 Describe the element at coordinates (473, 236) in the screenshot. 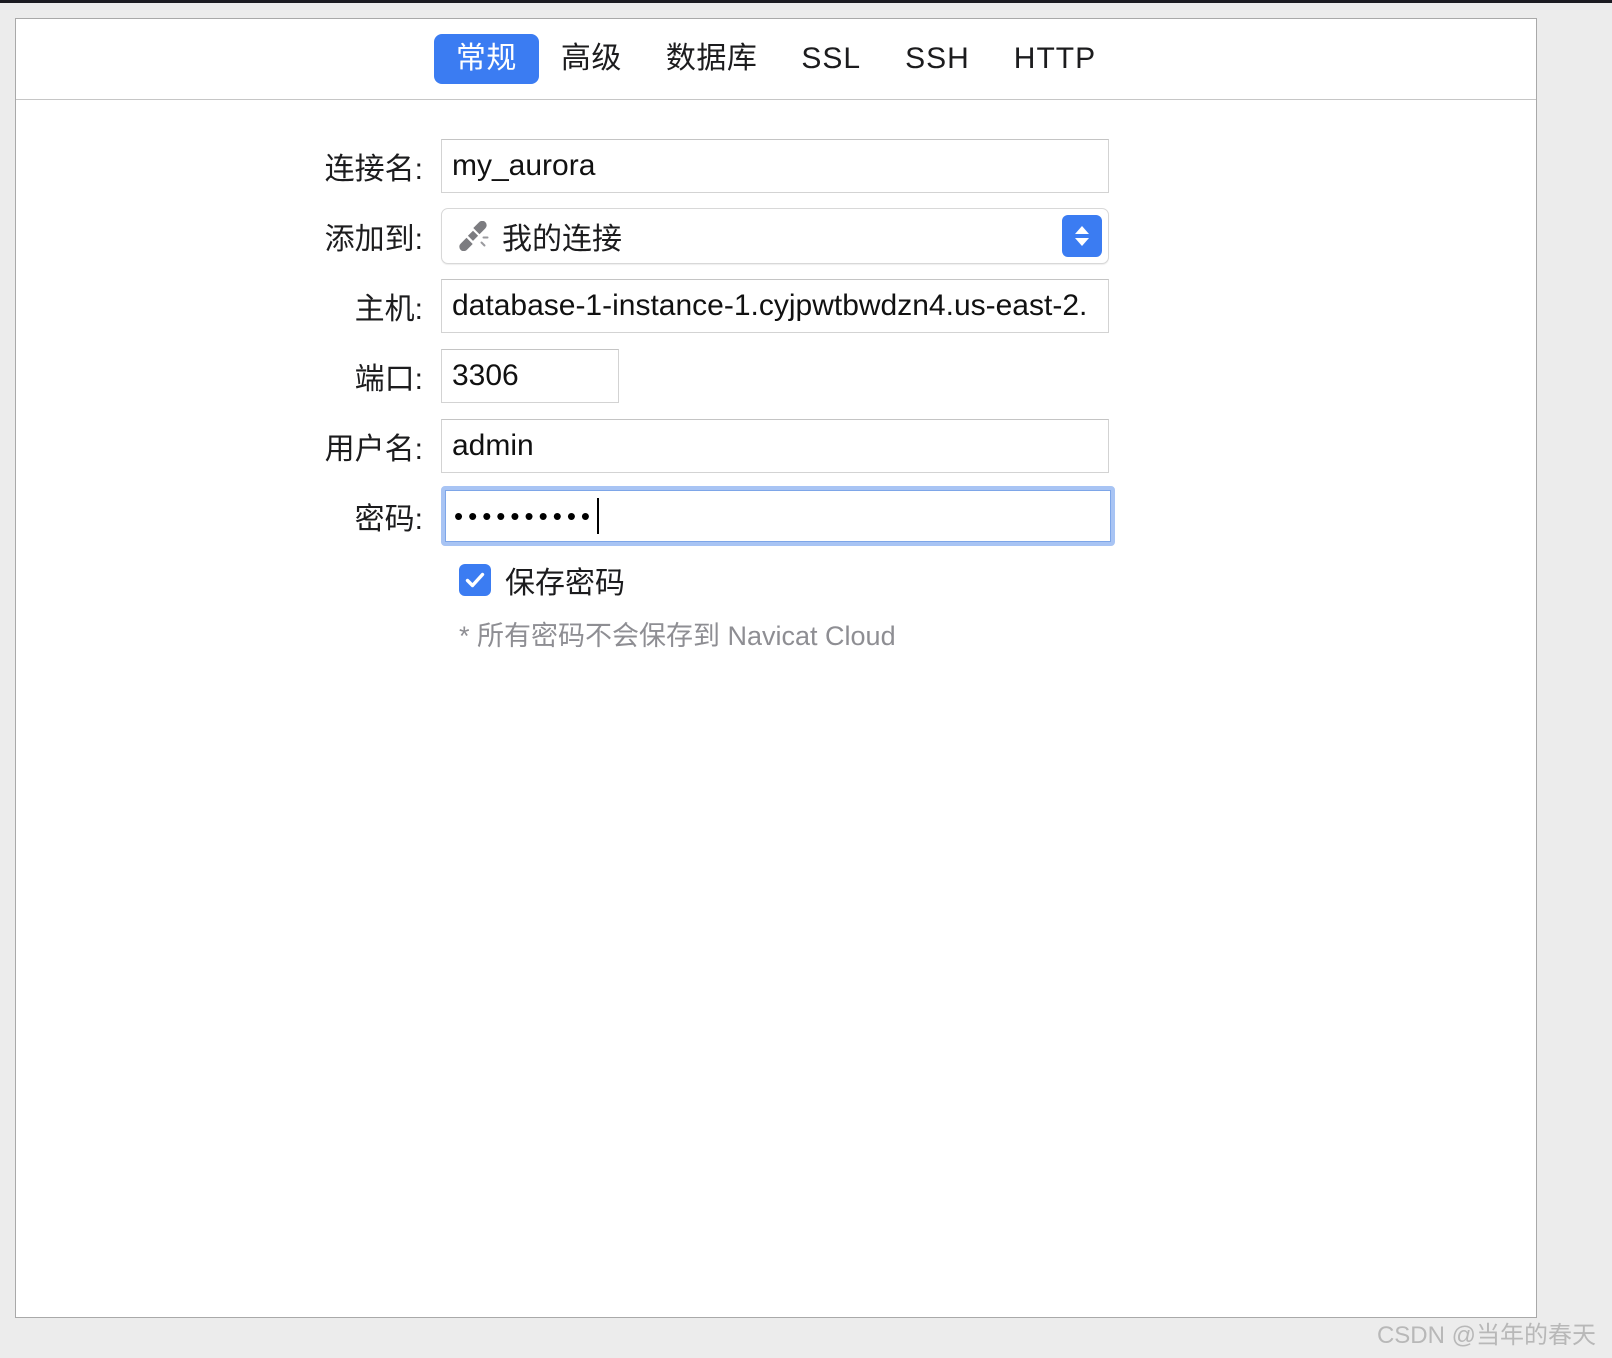

I see `plug-icon` at that location.